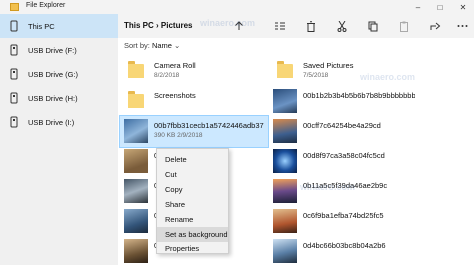  I want to click on file-item: 00cff7c64254be4a29cd, so click(343, 131).